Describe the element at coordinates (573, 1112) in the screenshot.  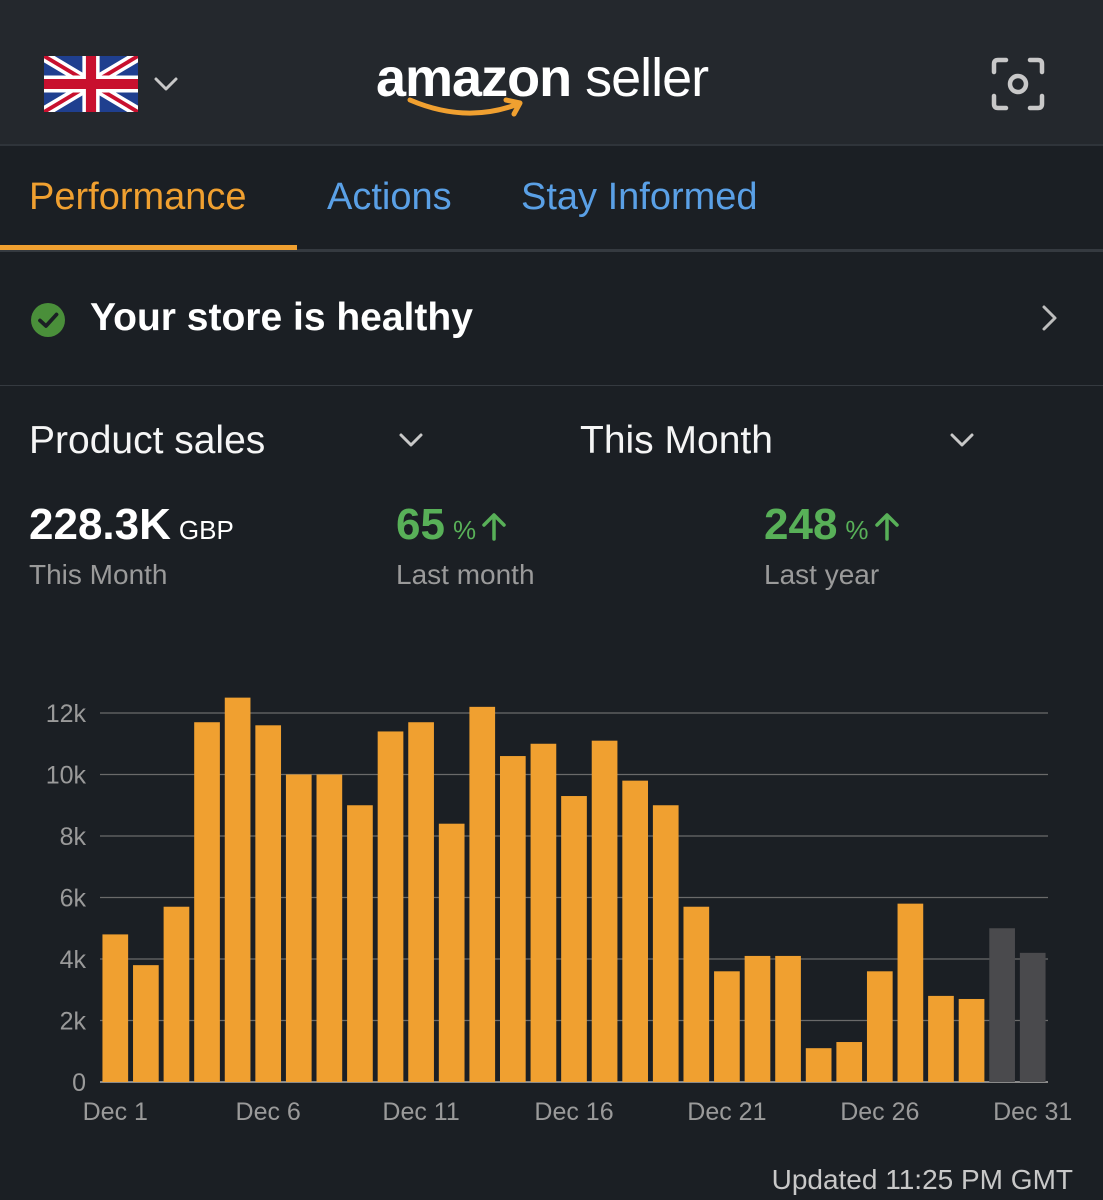
I see `x-tick-label: Dec 16` at that location.